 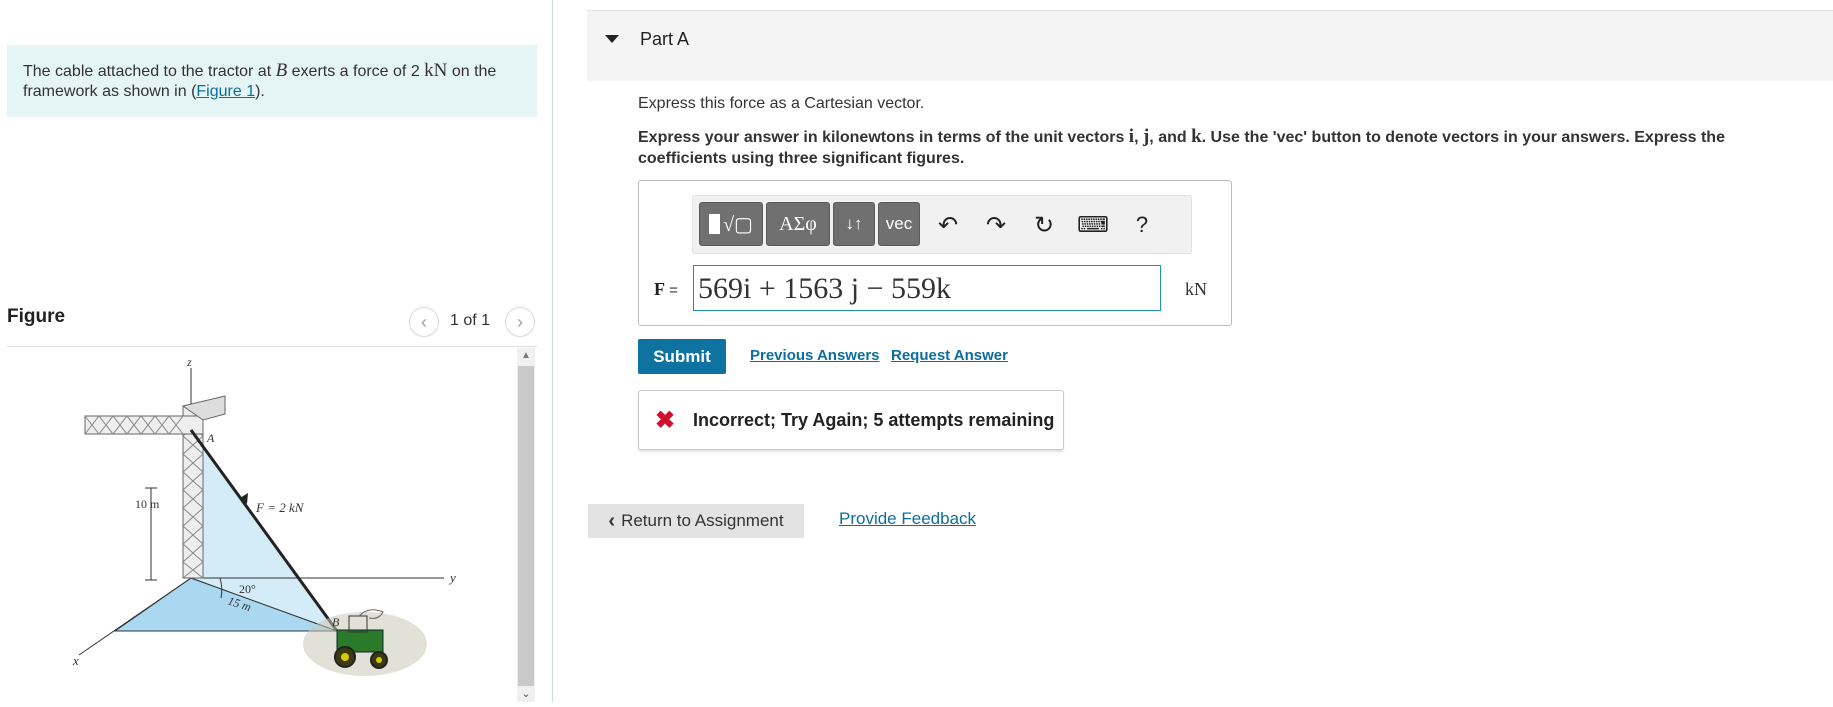 What do you see at coordinates (526, 694) in the screenshot?
I see `scroll-down-arrow: ⌄` at bounding box center [526, 694].